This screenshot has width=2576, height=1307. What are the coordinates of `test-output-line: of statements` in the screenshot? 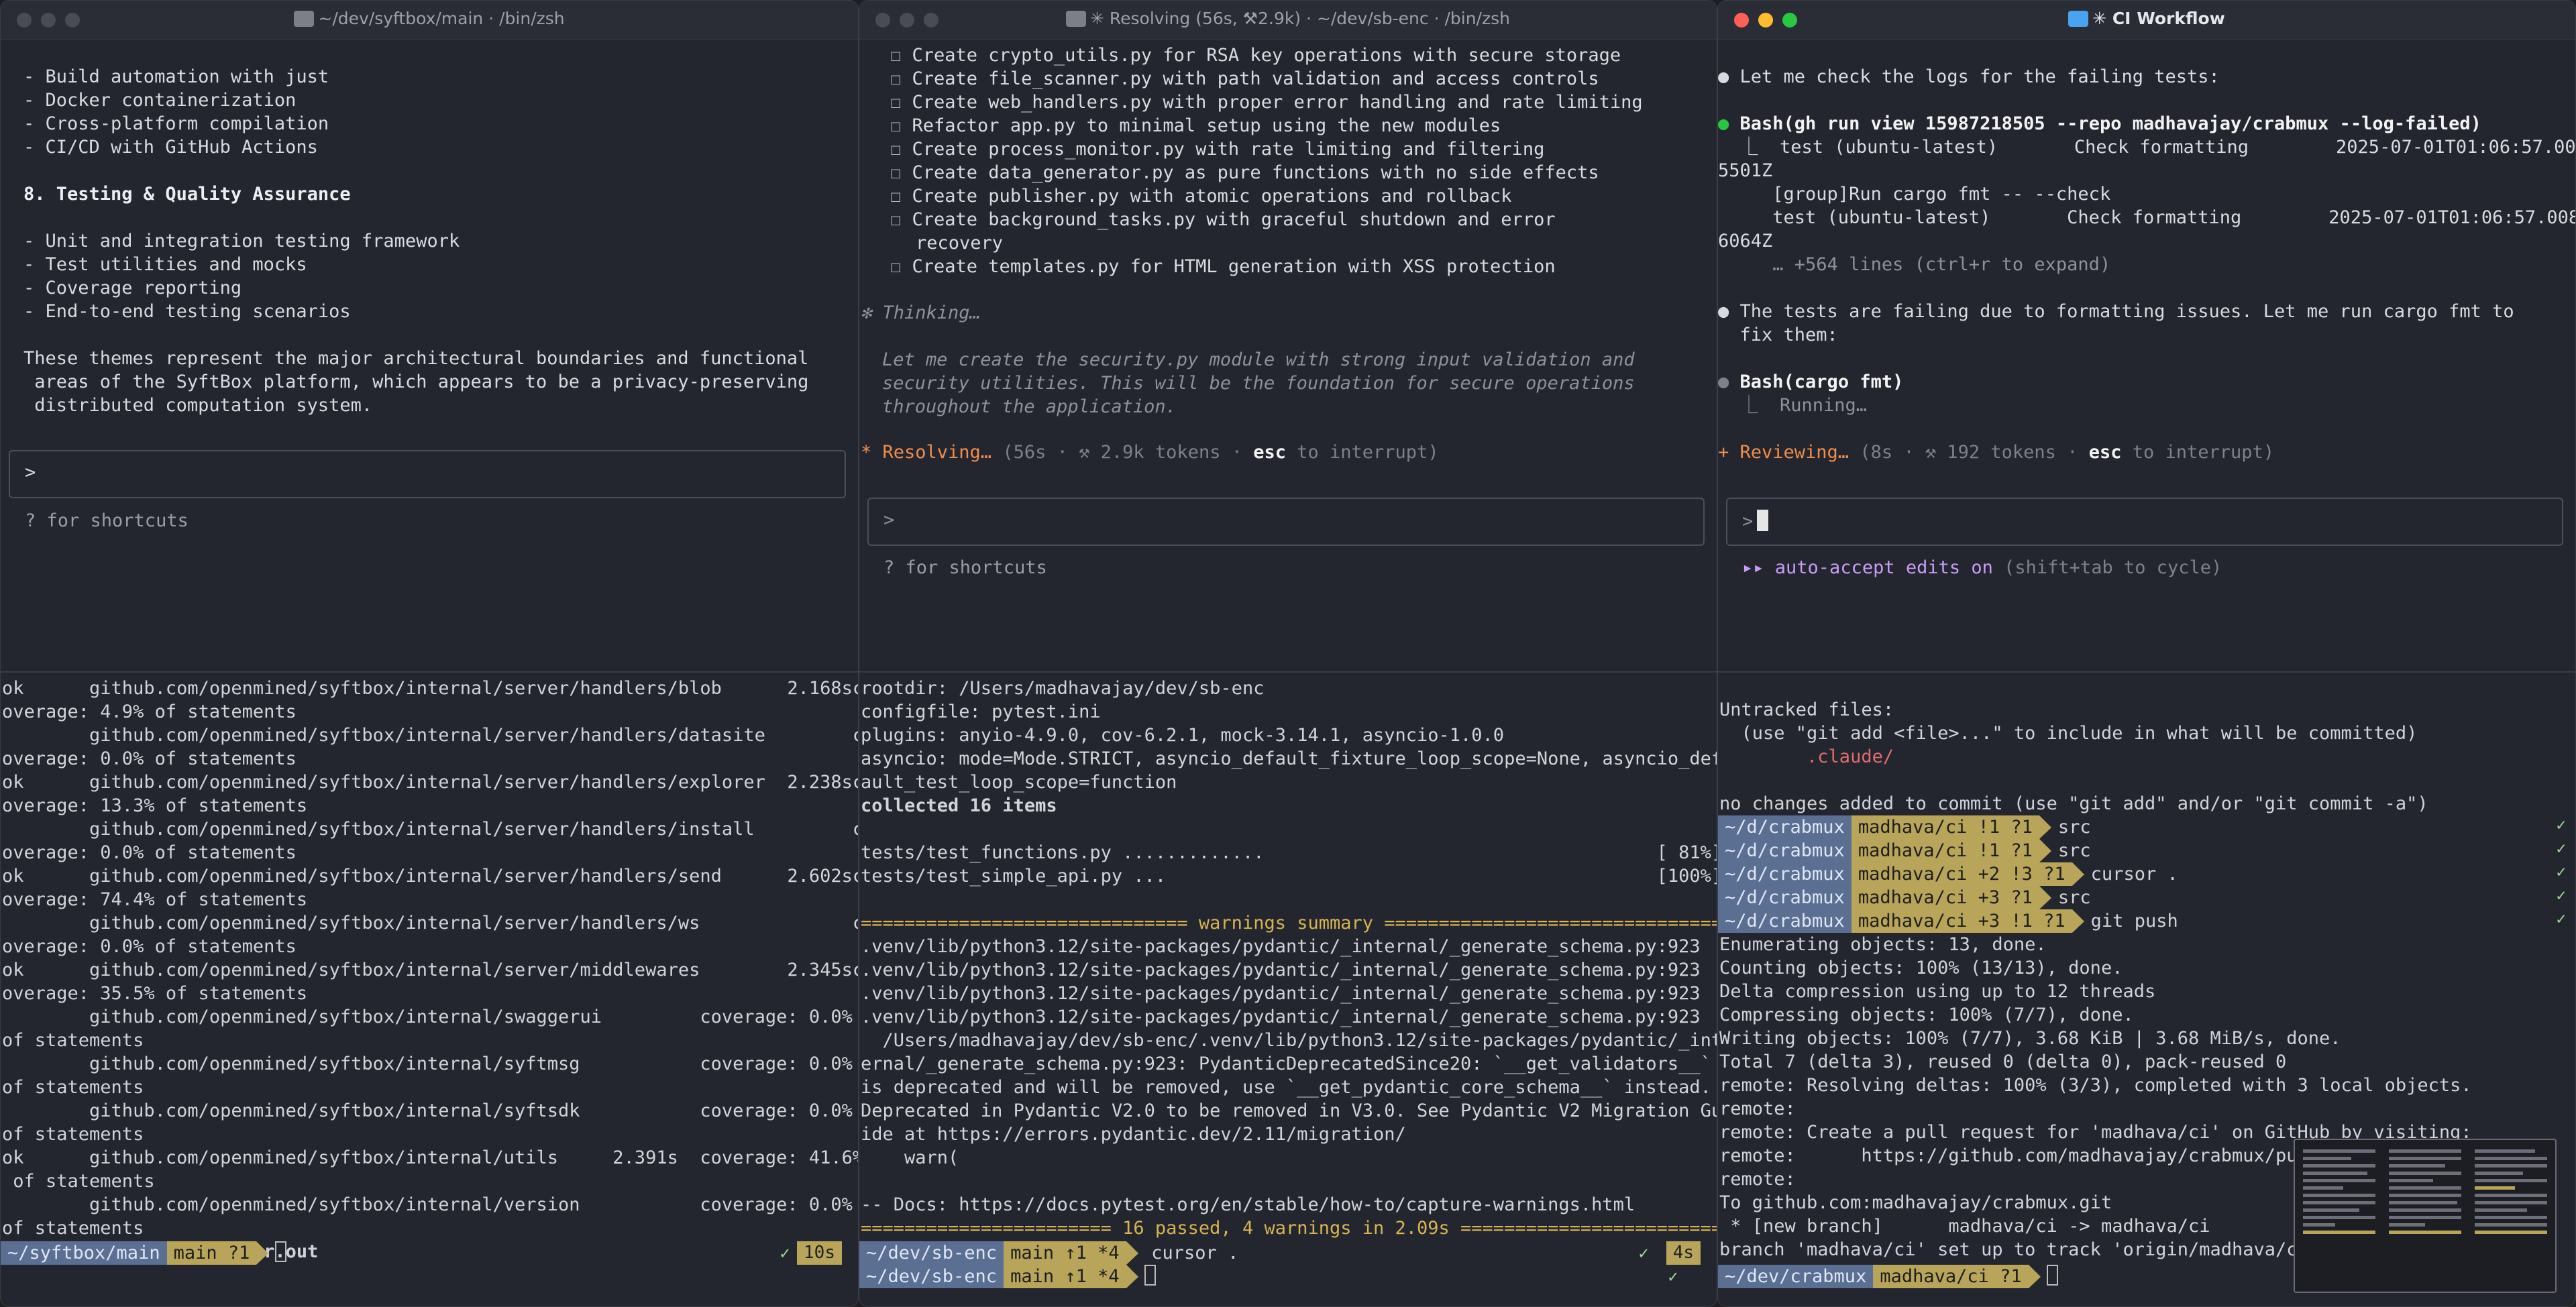 It's located at (73, 1087).